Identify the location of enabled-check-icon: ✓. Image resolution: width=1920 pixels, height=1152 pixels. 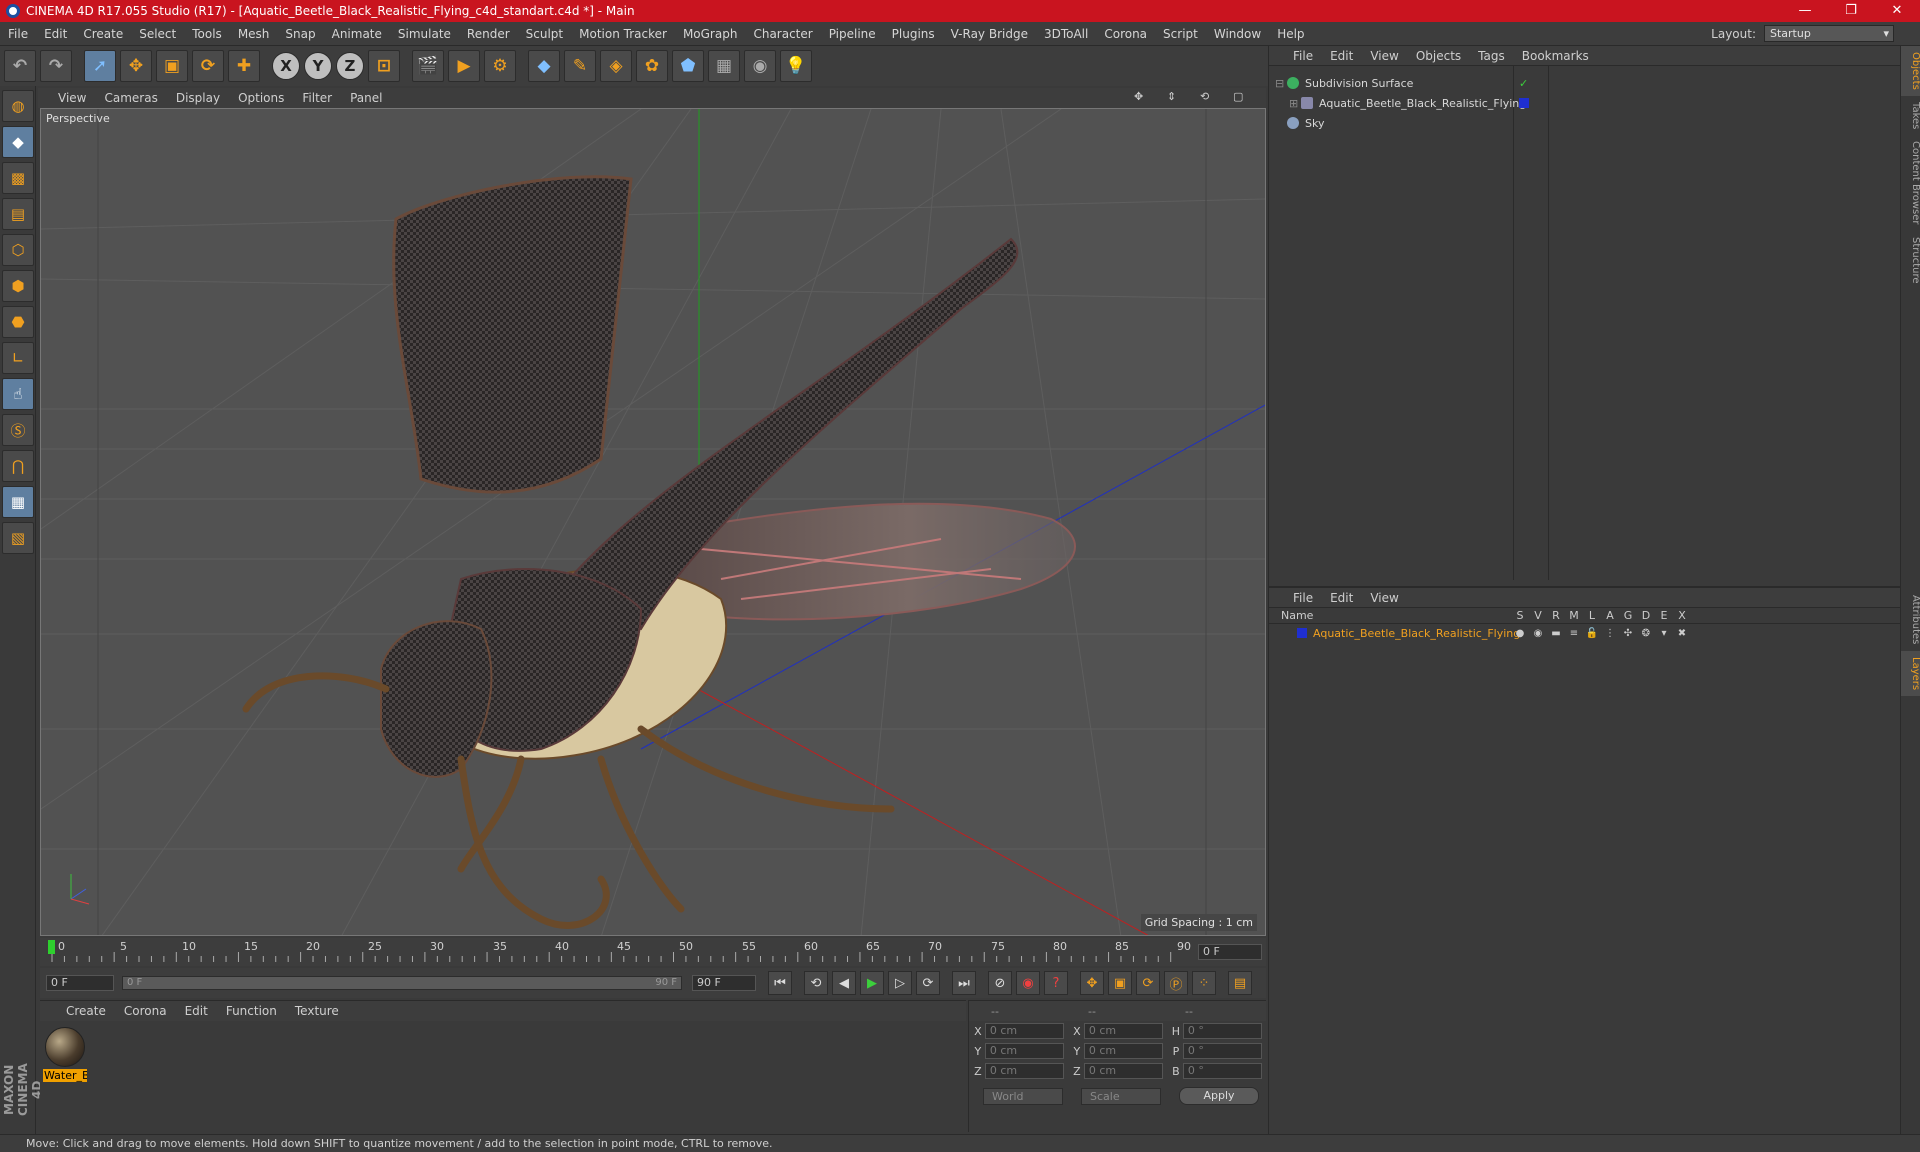
(1523, 83).